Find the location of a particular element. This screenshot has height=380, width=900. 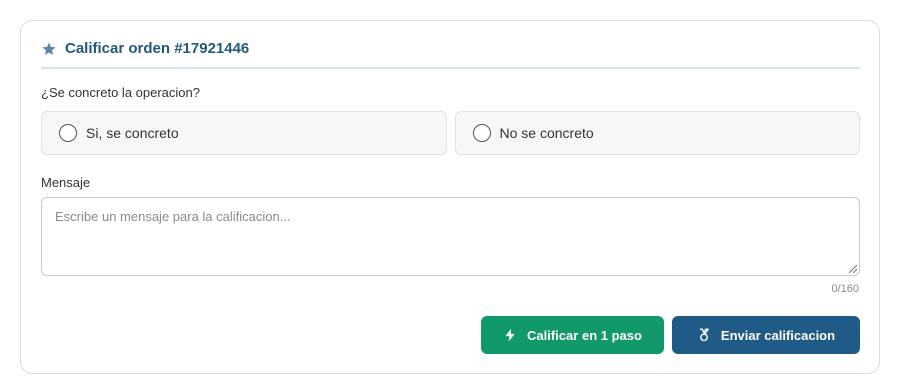

operation-options: Si, se concreto No se concreto is located at coordinates (450, 133).